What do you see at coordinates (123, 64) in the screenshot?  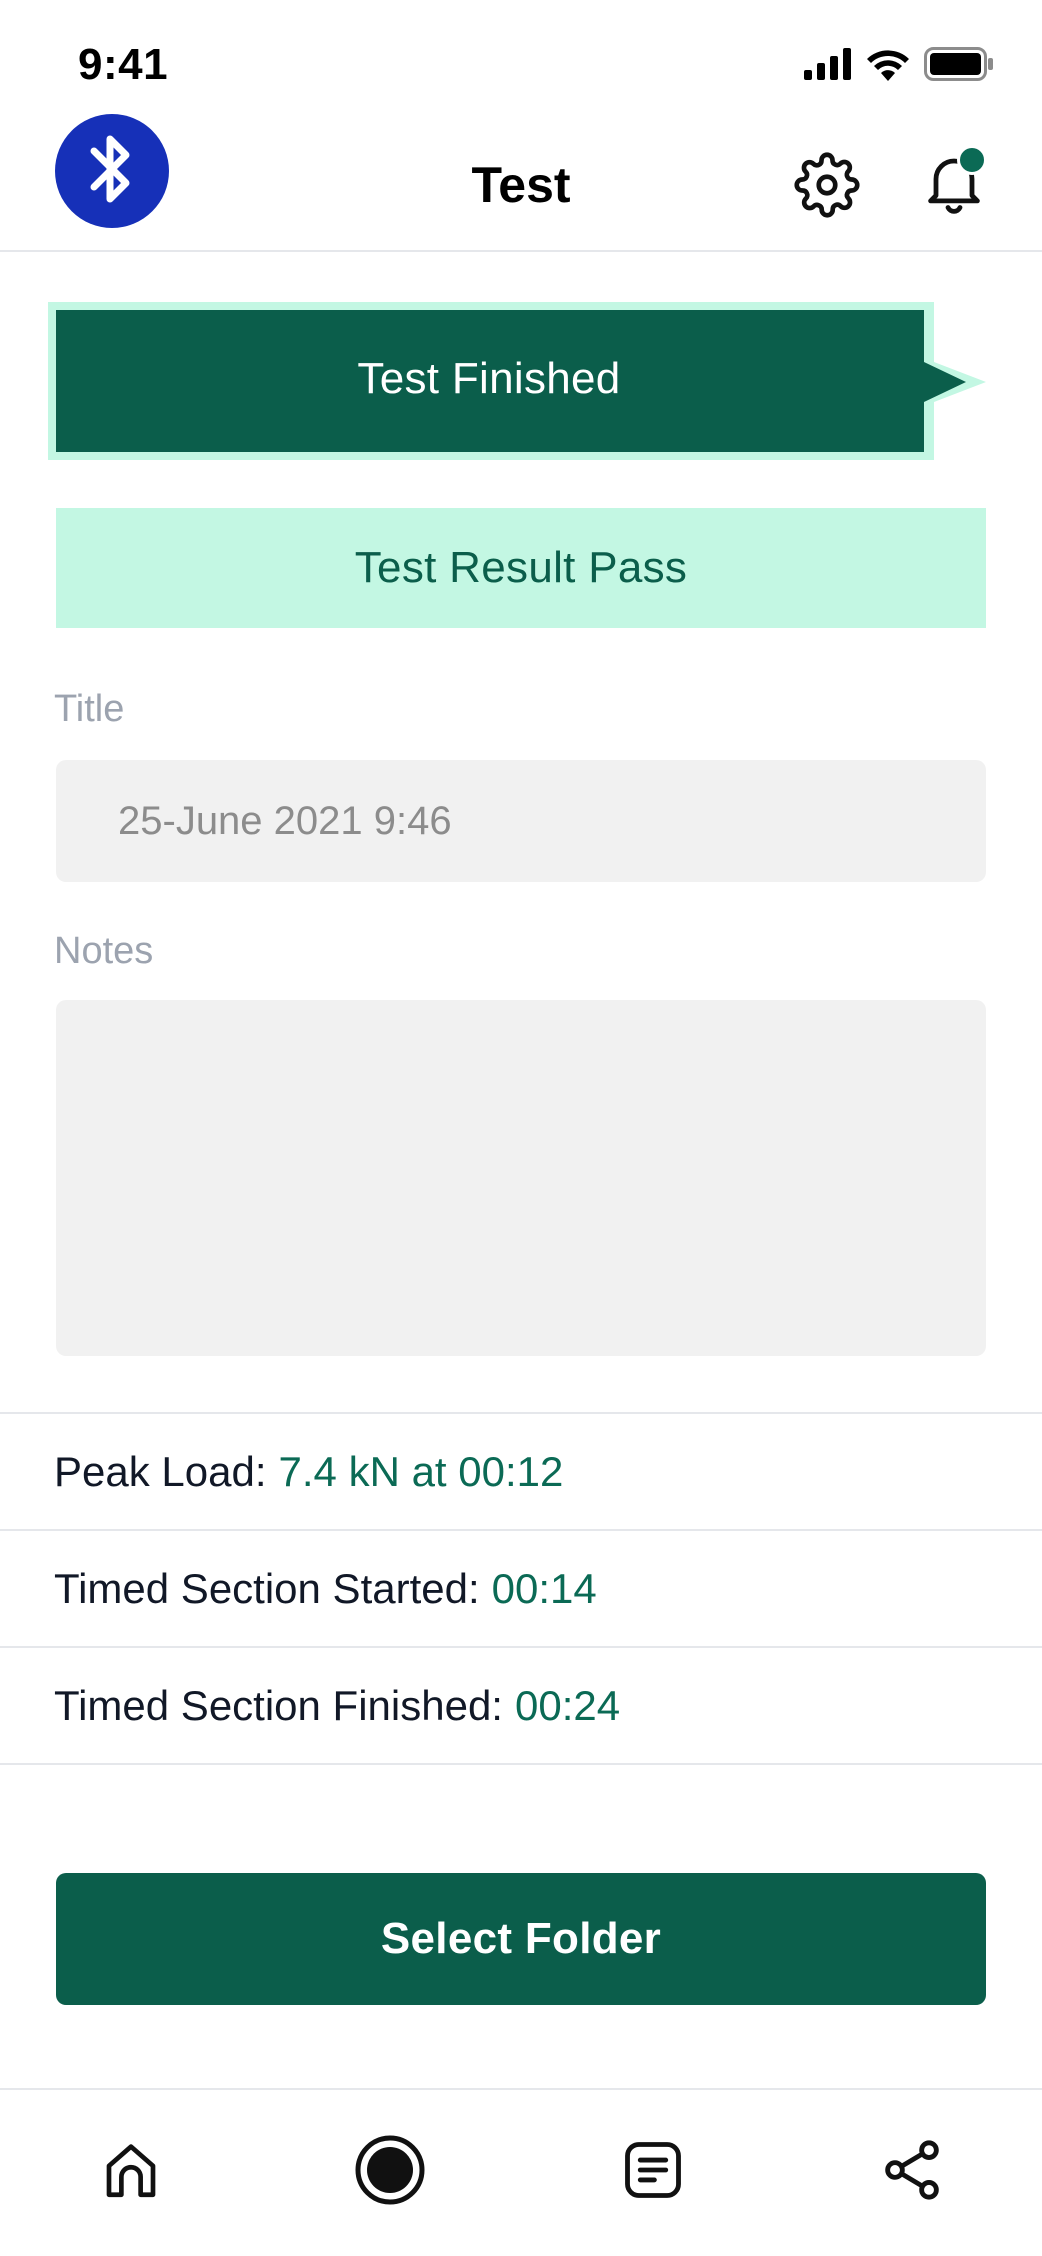 I see `status-time: 9:41` at bounding box center [123, 64].